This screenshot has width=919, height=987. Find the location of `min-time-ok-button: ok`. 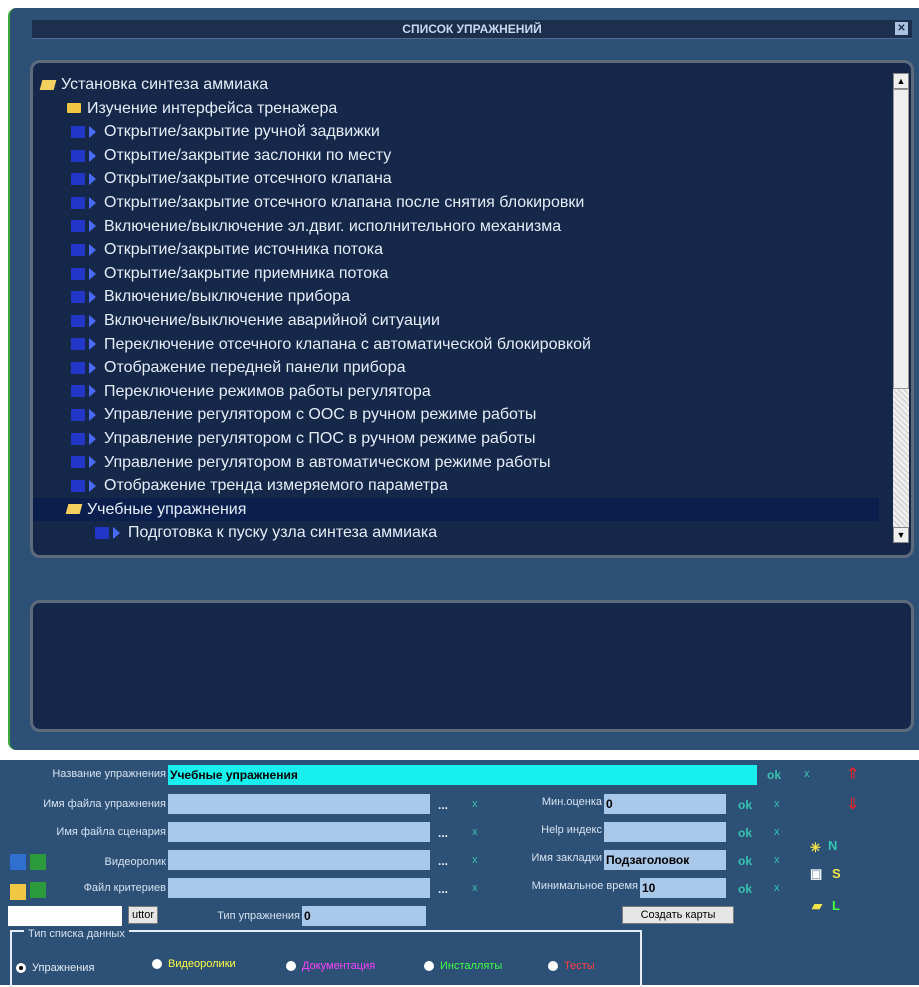

min-time-ok-button: ok is located at coordinates (745, 889).